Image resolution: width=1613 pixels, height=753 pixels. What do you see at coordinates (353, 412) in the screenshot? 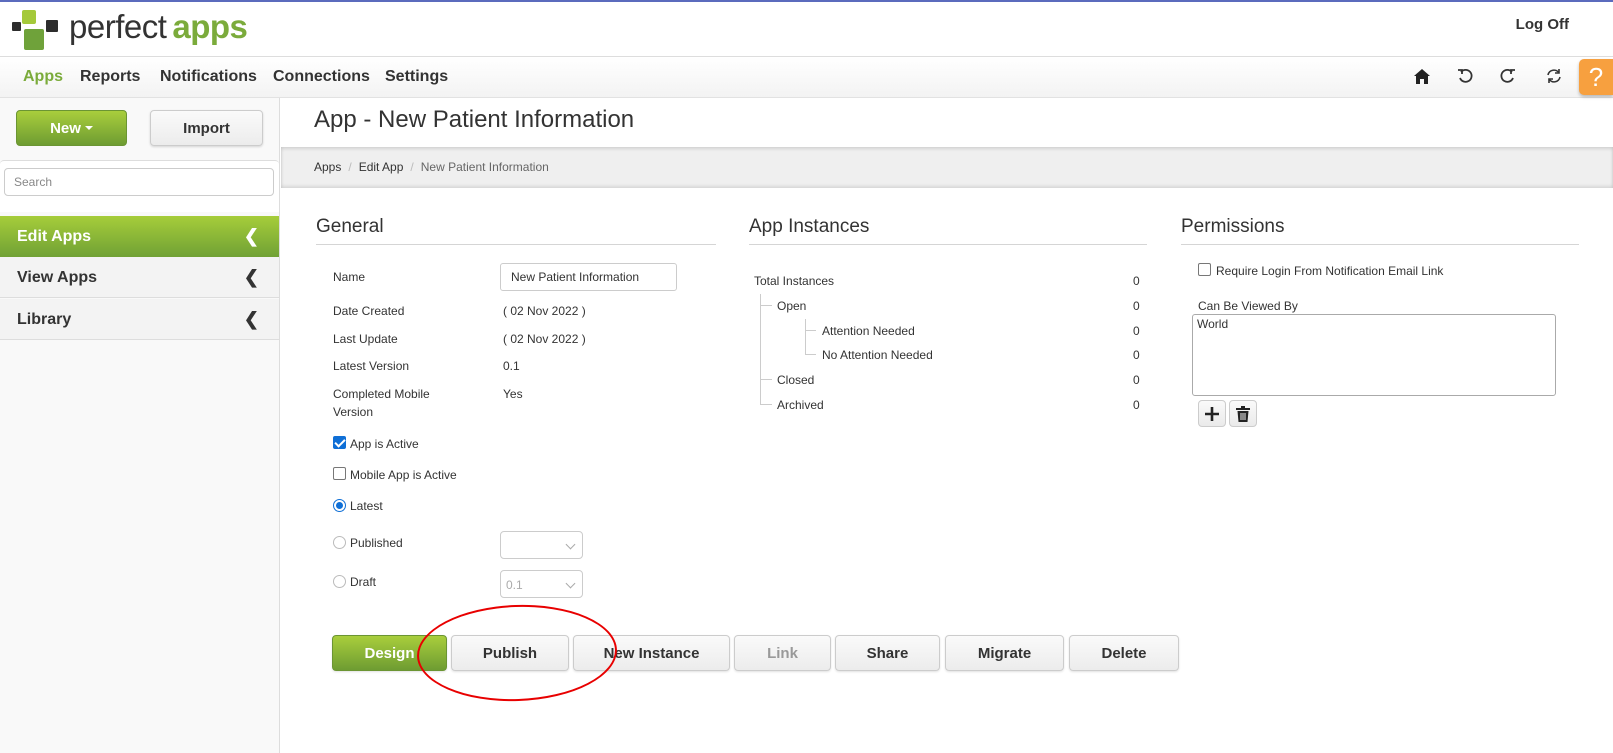
I see `completed-mobile-label-line2: Version` at bounding box center [353, 412].